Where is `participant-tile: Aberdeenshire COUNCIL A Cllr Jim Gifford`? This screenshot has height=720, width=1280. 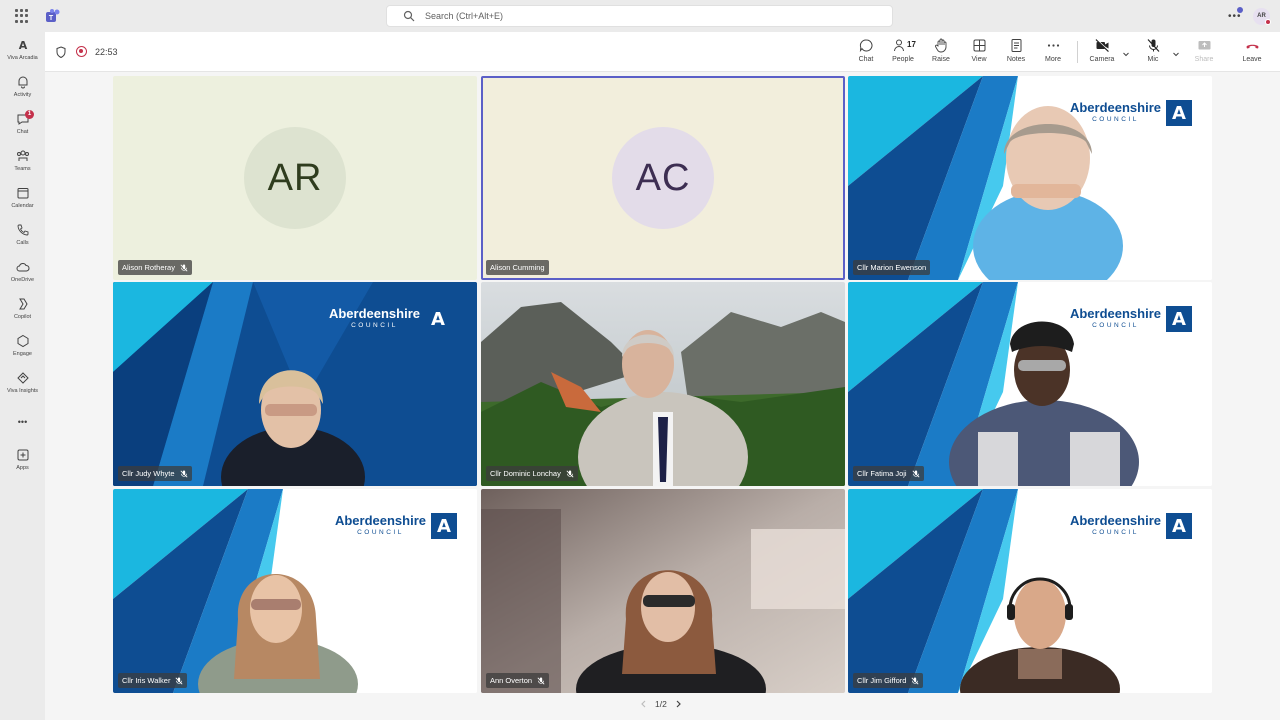
participant-tile: Aberdeenshire COUNCIL A Cllr Jim Gifford is located at coordinates (1030, 591).